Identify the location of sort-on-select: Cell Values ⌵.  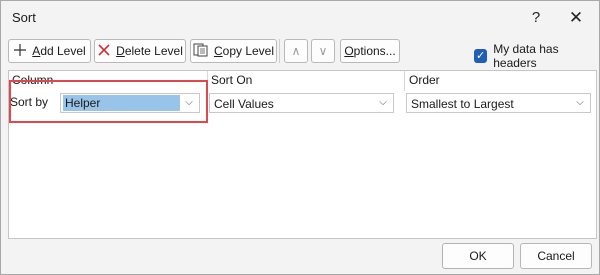
(301, 103).